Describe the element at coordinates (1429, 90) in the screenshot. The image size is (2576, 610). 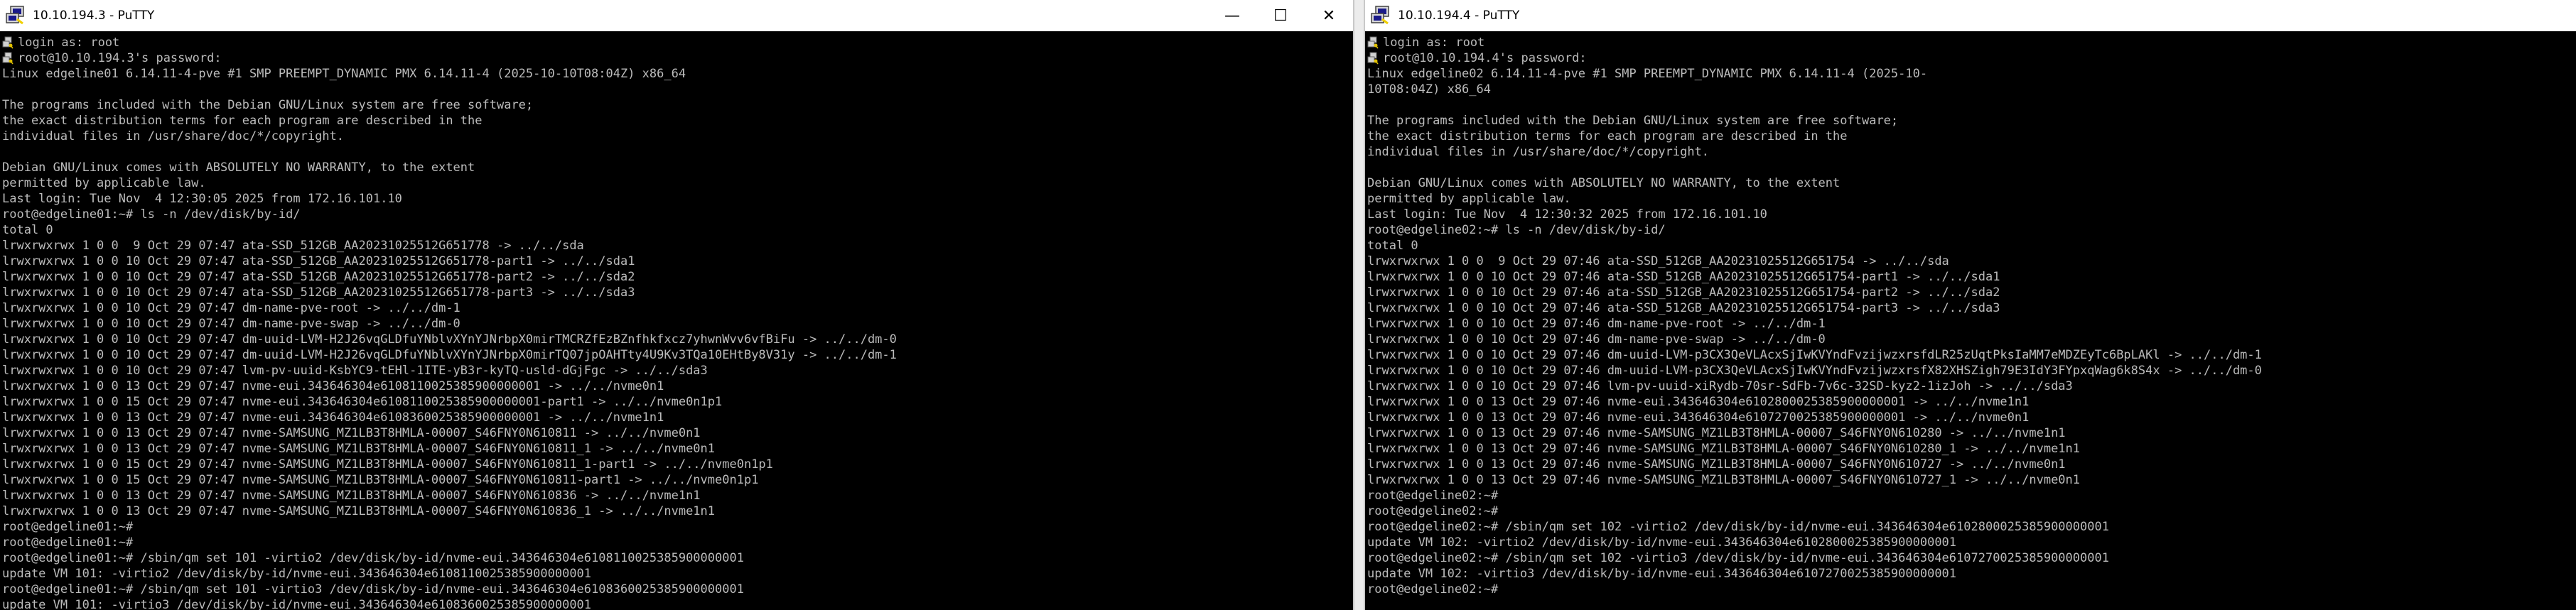
I see `terminal-line-text: 10T08:04Z) x86_64` at that location.